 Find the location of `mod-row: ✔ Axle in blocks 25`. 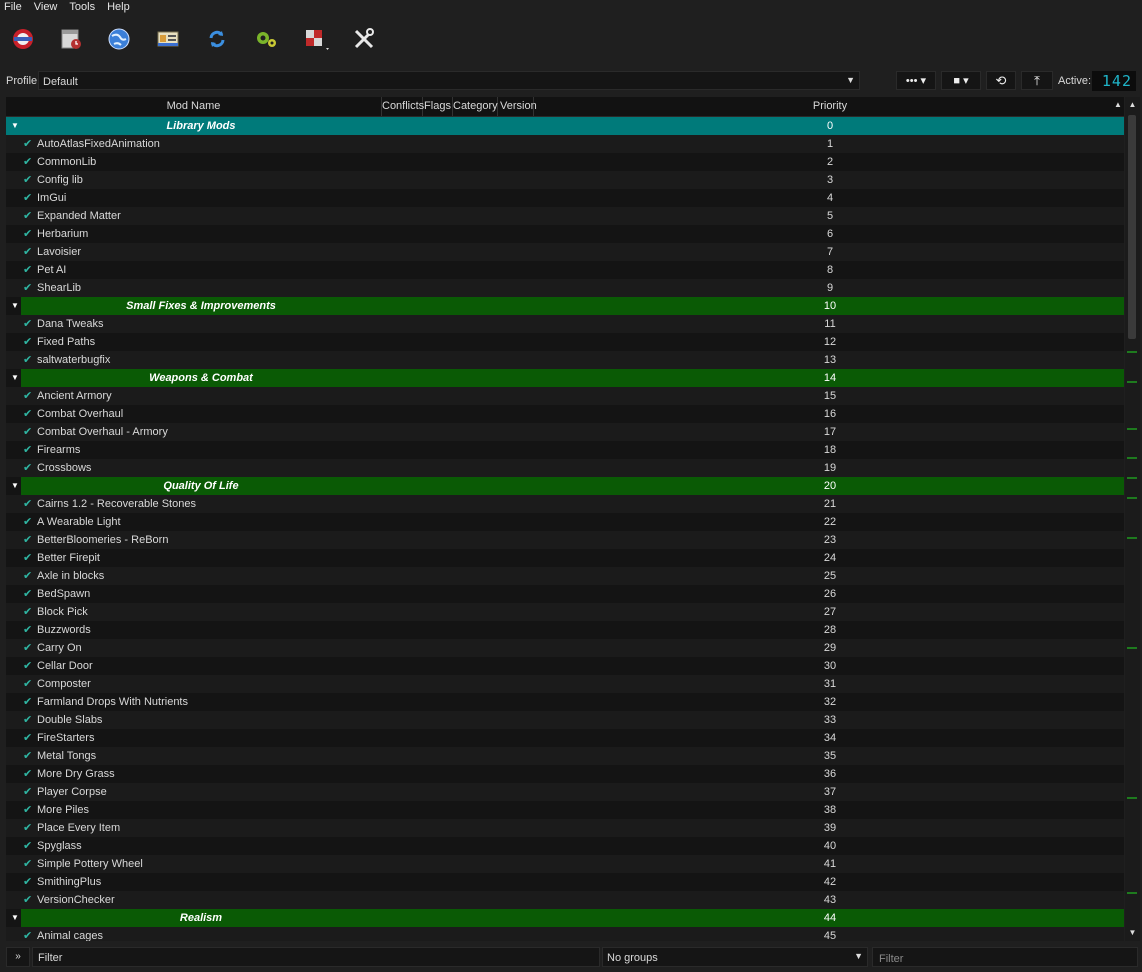

mod-row: ✔ Axle in blocks 25 is located at coordinates (565, 576).